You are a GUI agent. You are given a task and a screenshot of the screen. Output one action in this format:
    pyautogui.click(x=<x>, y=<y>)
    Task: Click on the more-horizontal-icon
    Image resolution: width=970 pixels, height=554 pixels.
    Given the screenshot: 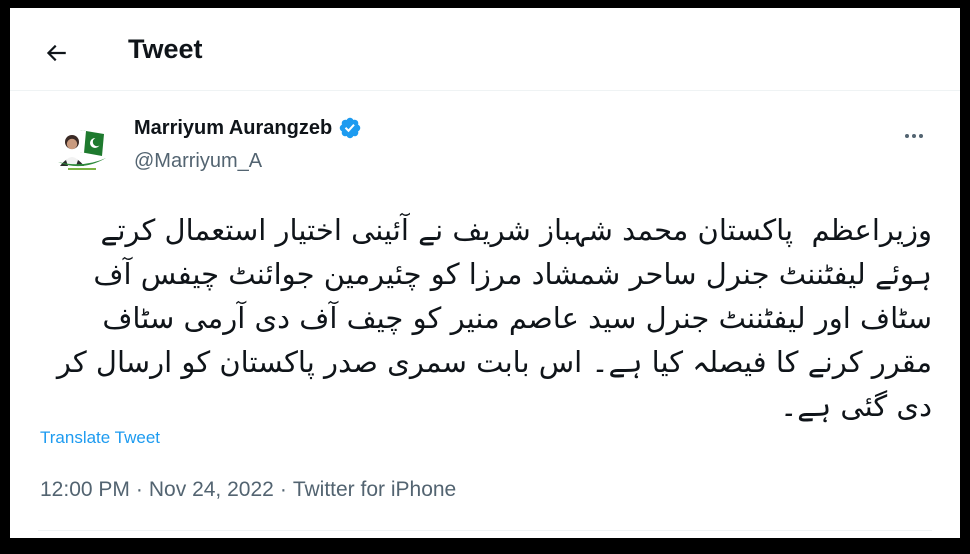 What is the action you would take?
    pyautogui.click(x=914, y=136)
    